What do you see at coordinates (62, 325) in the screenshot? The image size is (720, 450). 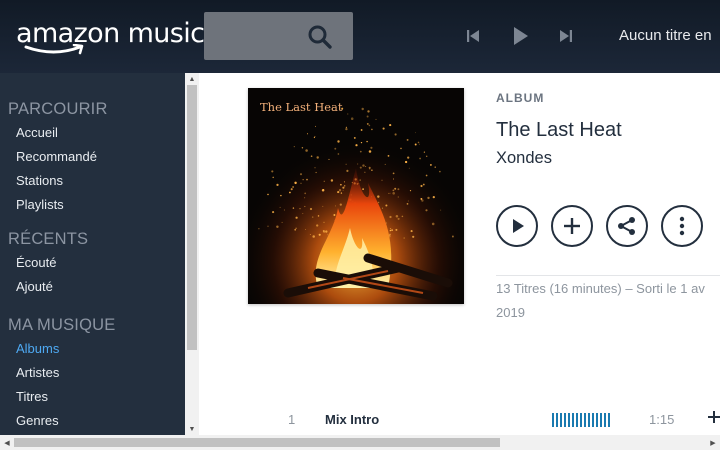 I see `section-title-ma-musique: MA MUSIQUE` at bounding box center [62, 325].